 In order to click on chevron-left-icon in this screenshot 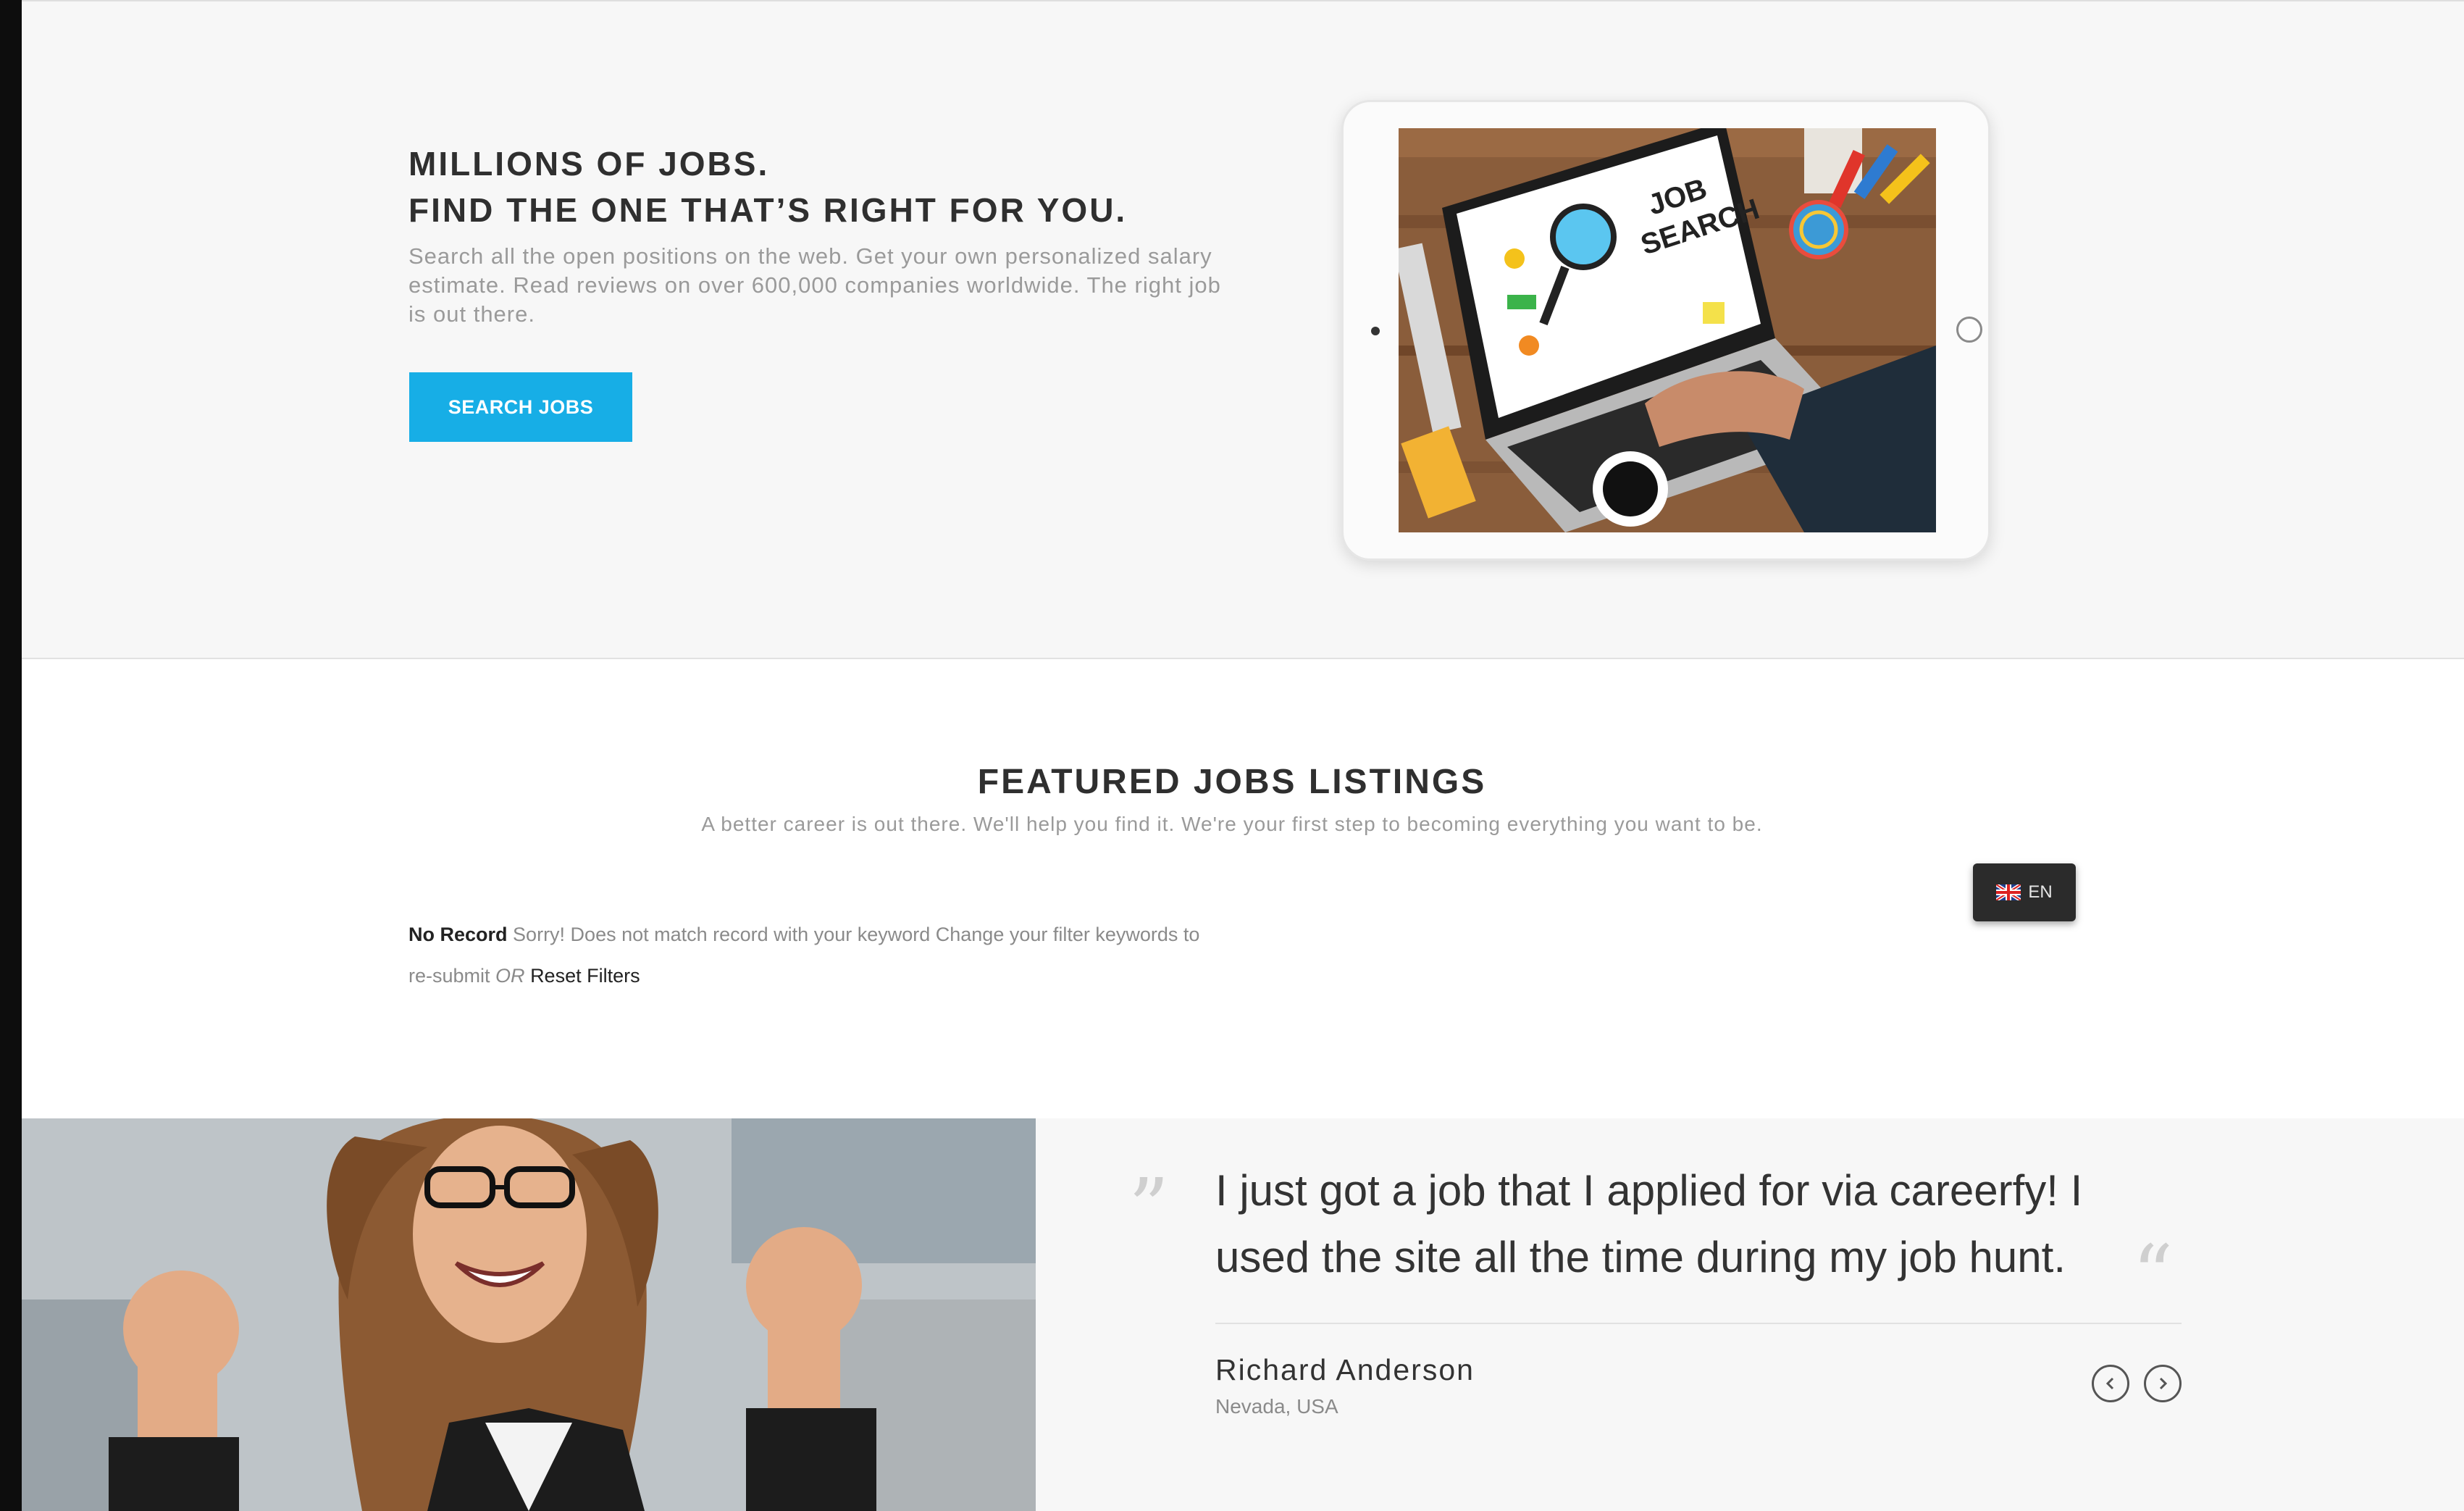, I will do `click(2109, 1383)`.